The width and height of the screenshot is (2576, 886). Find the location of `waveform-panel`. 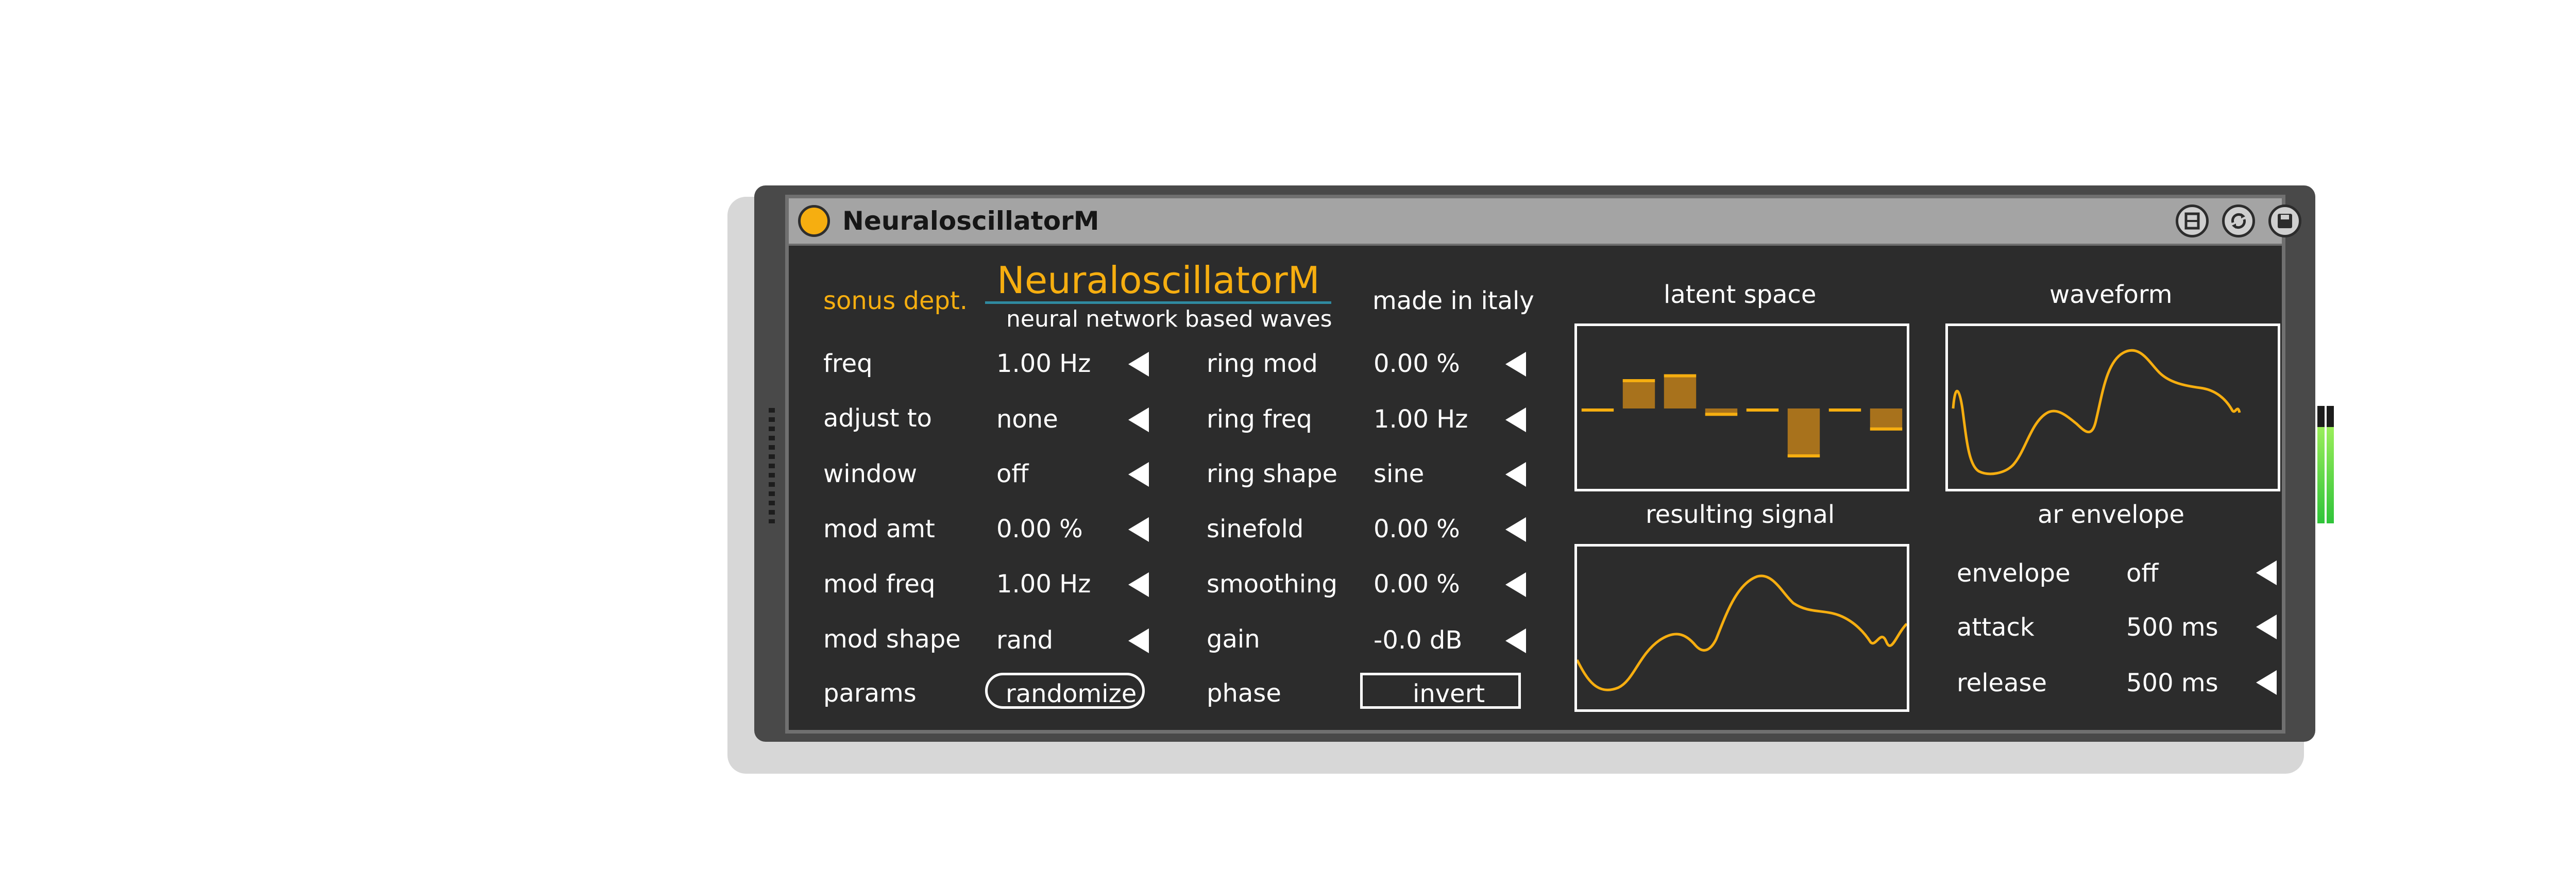

waveform-panel is located at coordinates (2112, 407).